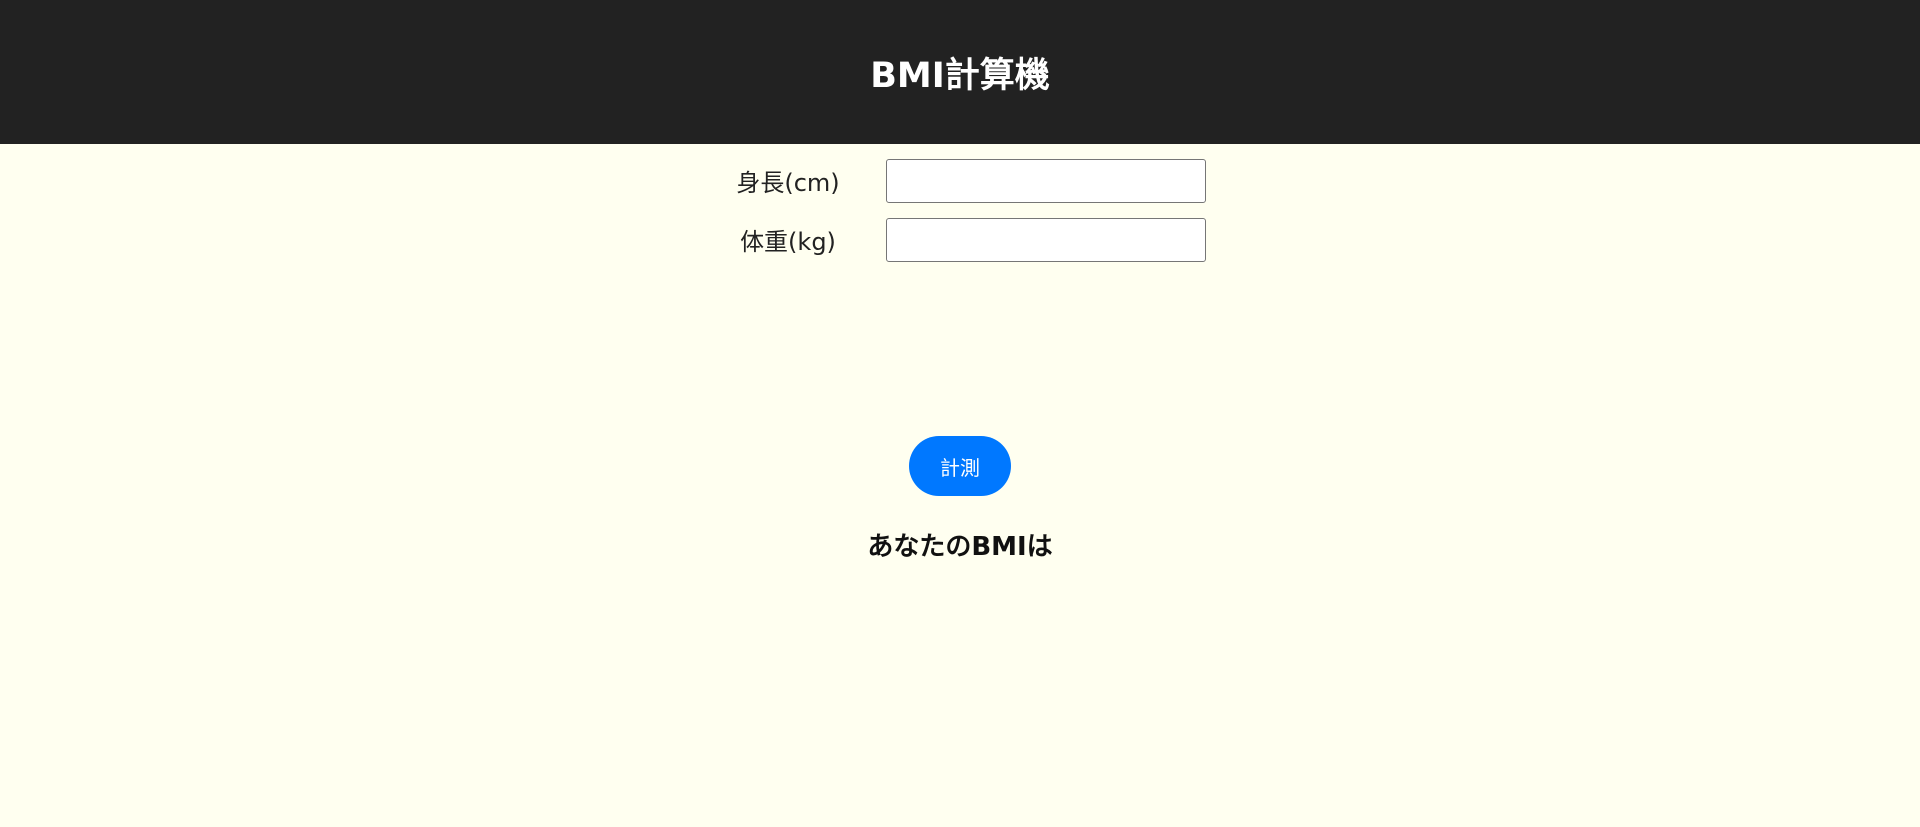 This screenshot has width=1920, height=827. Describe the element at coordinates (1046, 240) in the screenshot. I see `weight-input` at that location.